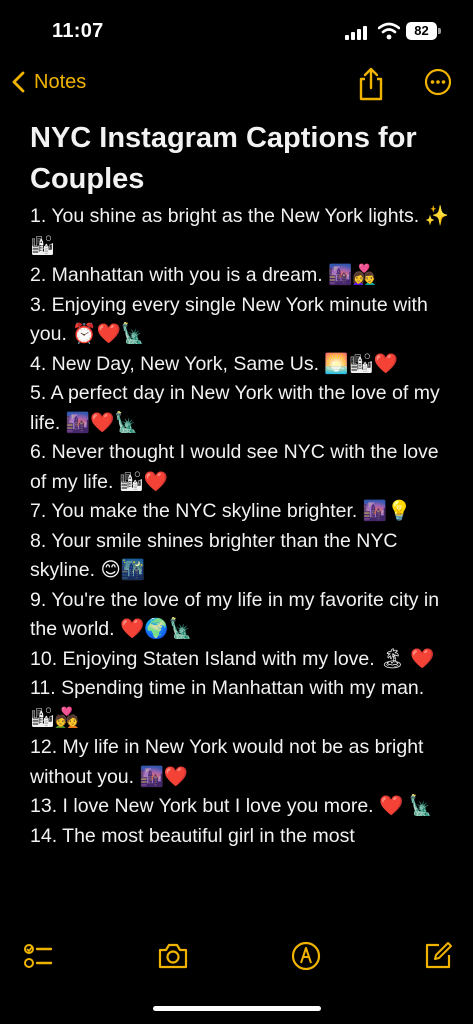 This screenshot has width=473, height=1024. Describe the element at coordinates (421, 31) in the screenshot. I see `battery-indicator: 82` at that location.